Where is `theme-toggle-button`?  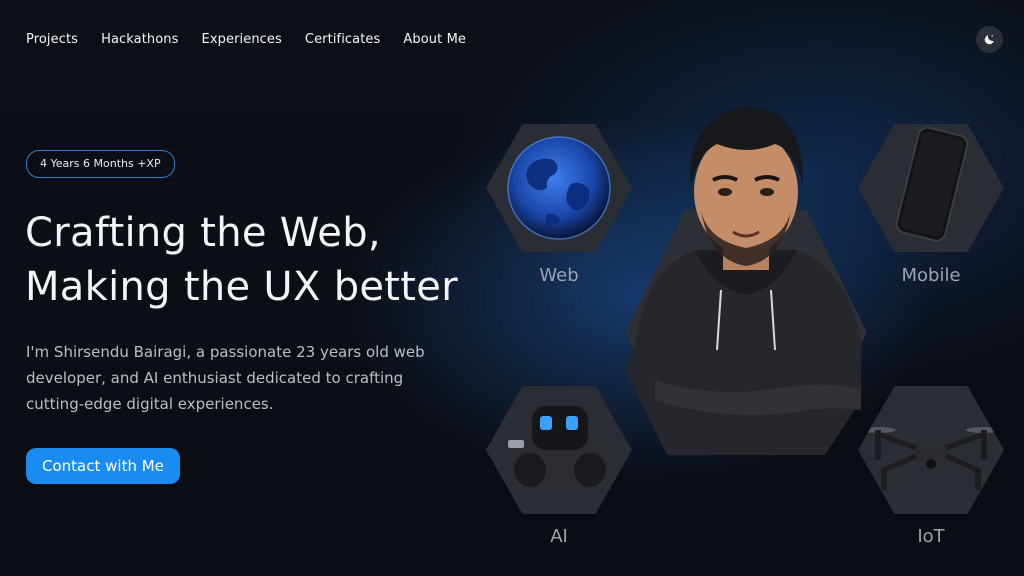
theme-toggle-button is located at coordinates (989, 39).